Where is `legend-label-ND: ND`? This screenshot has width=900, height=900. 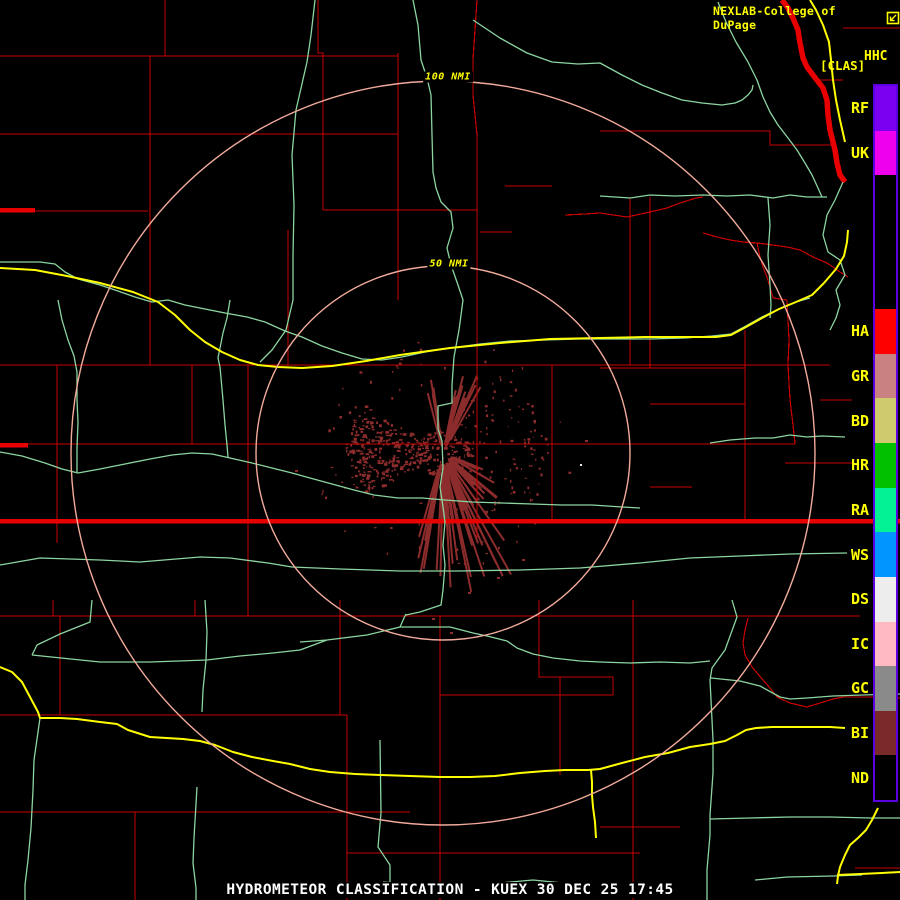 legend-label-ND: ND is located at coordinates (859, 777).